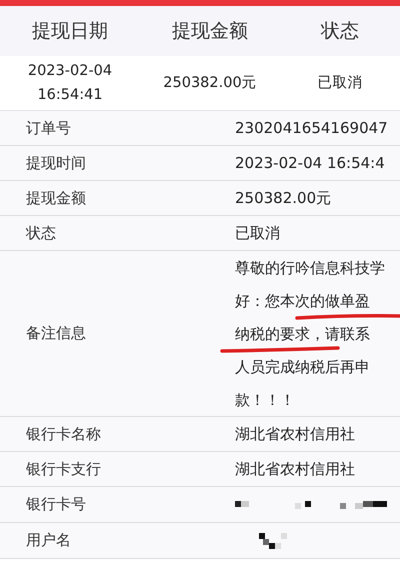 The height and width of the screenshot is (570, 400). What do you see at coordinates (265, 400) in the screenshot?
I see `note-text: 款！！！` at bounding box center [265, 400].